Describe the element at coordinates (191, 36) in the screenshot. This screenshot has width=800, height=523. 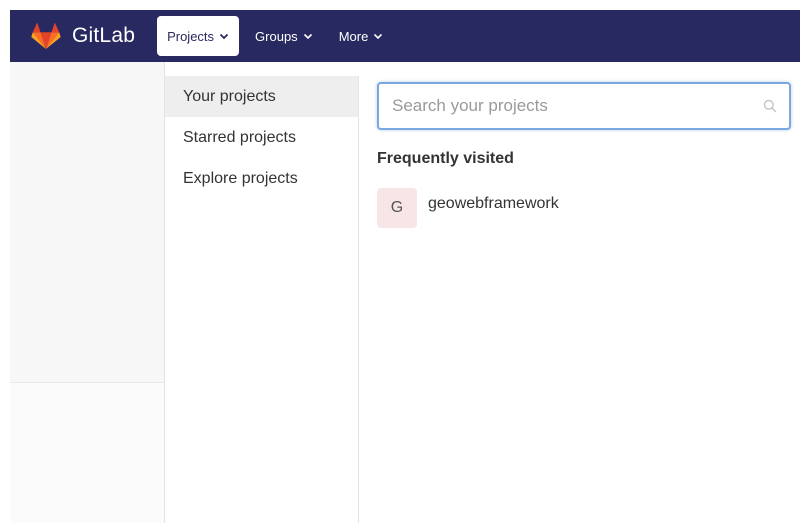
I see `nav-projects-label: Projects` at that location.